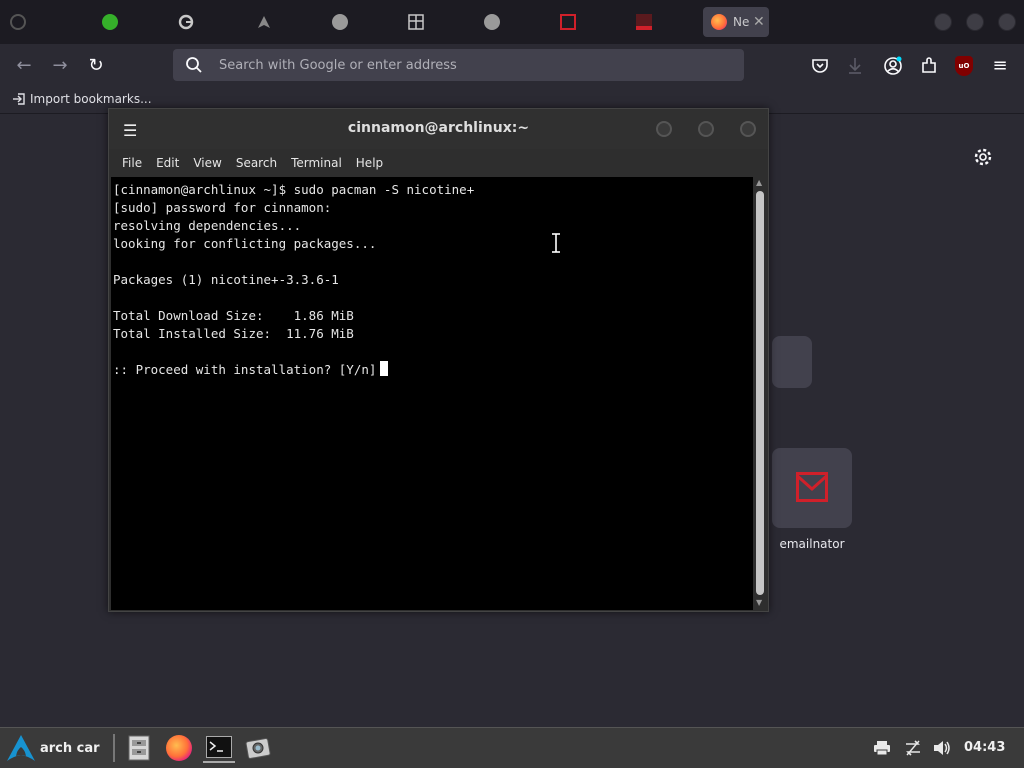 This screenshot has width=1024, height=768. Describe the element at coordinates (719, 22) in the screenshot. I see `firefox-favicon-icon` at that location.